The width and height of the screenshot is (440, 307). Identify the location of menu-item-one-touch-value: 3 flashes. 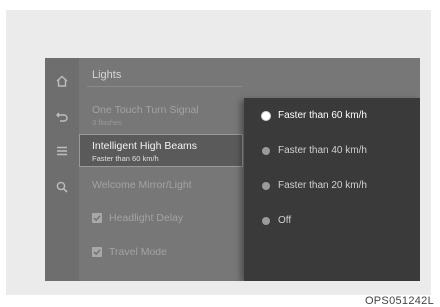
(107, 122).